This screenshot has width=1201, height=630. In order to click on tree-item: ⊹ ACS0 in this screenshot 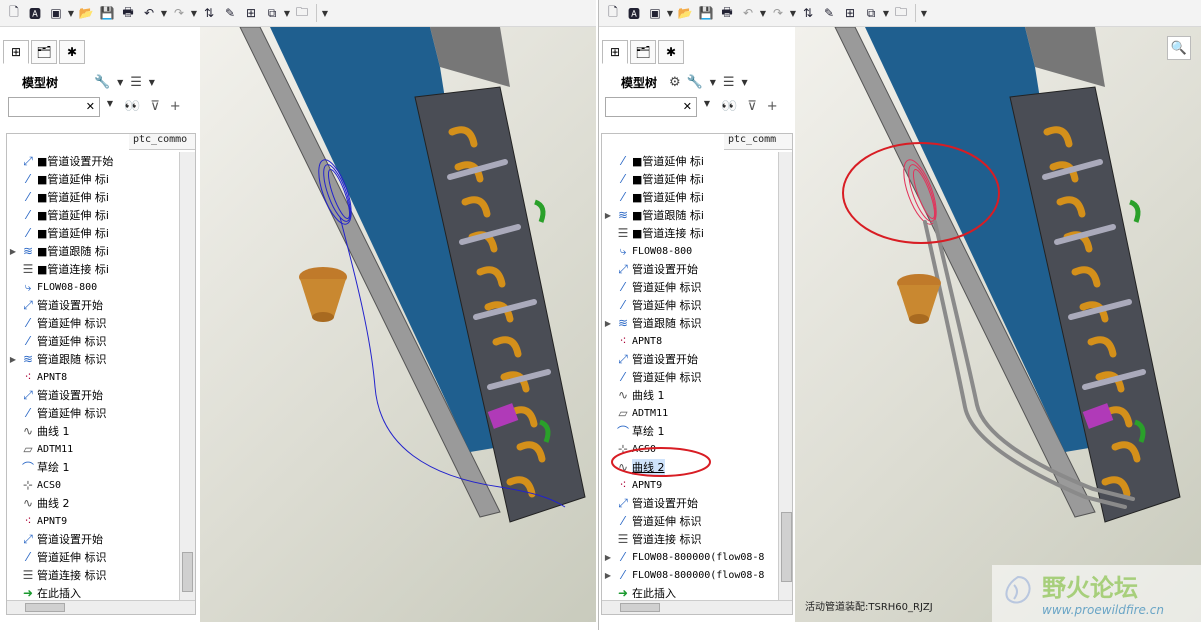, I will do `click(34, 485)`.